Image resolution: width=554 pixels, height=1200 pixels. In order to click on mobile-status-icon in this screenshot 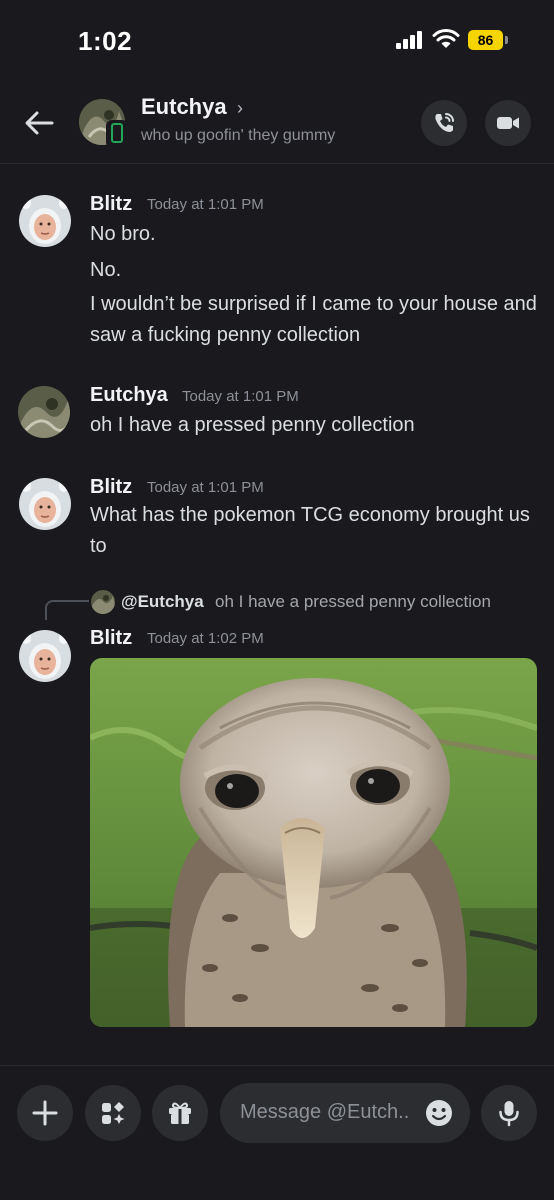, I will do `click(117, 134)`.